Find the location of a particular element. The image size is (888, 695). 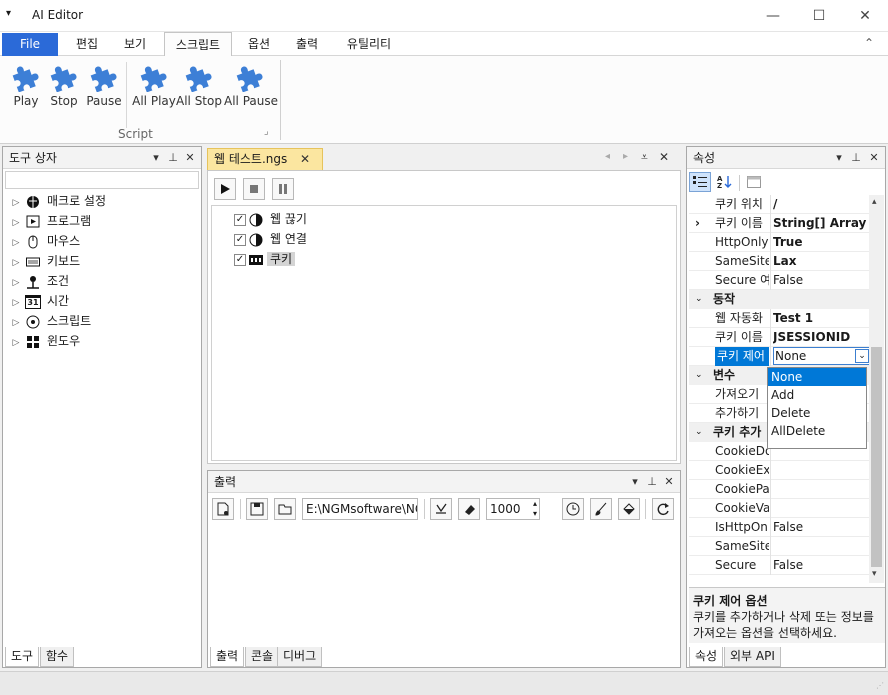

menu-output: 출력 is located at coordinates (307, 44).